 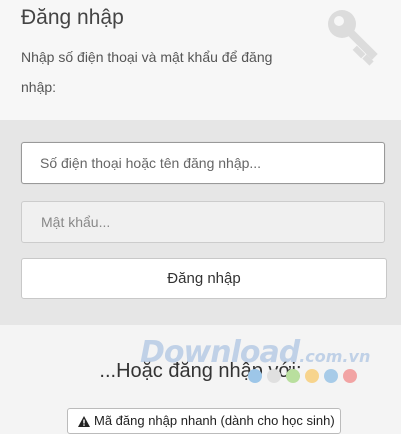 I want to click on warning-icon, so click(x=84, y=422).